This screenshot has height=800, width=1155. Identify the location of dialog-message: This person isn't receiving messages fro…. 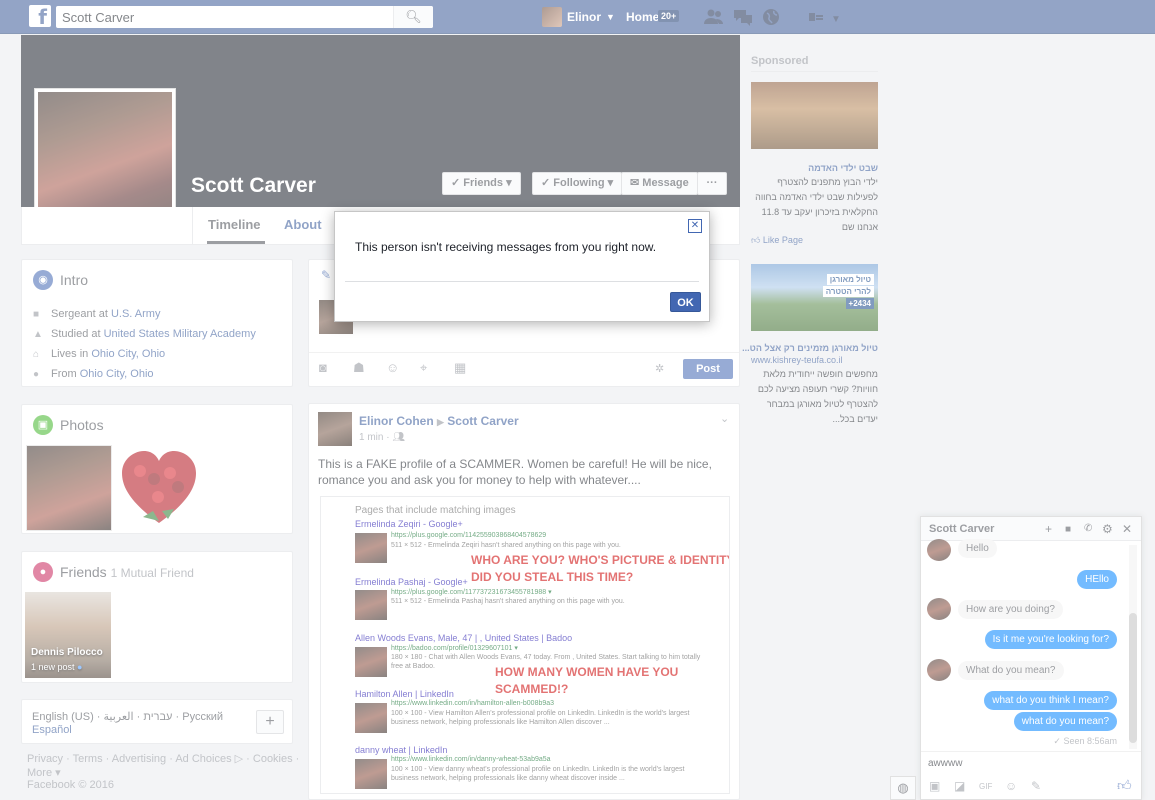
(506, 247).